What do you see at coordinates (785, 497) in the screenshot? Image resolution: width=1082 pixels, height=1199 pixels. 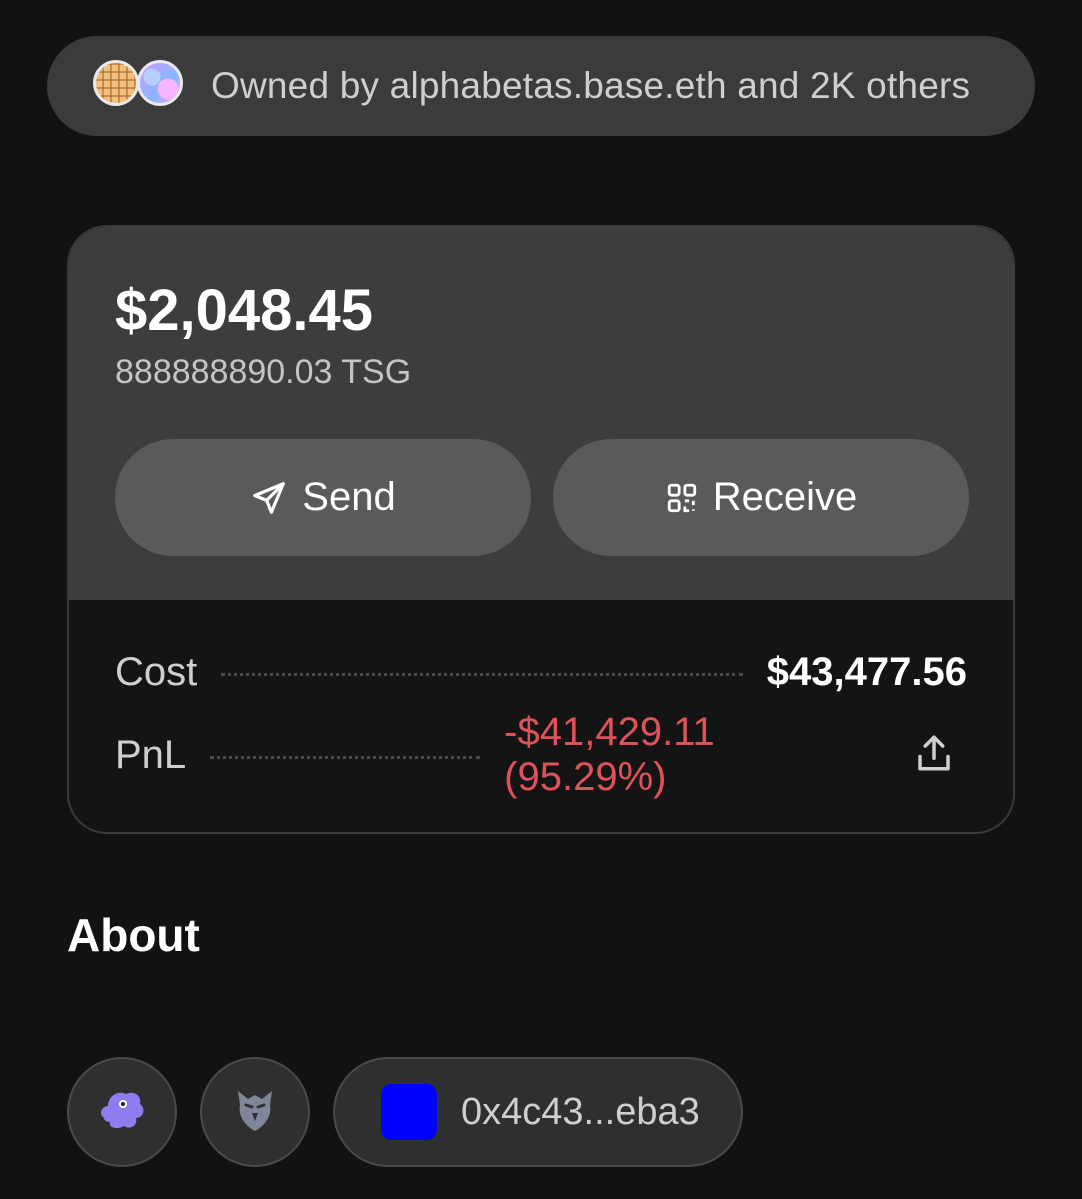 I see `receive-label: Receive` at bounding box center [785, 497].